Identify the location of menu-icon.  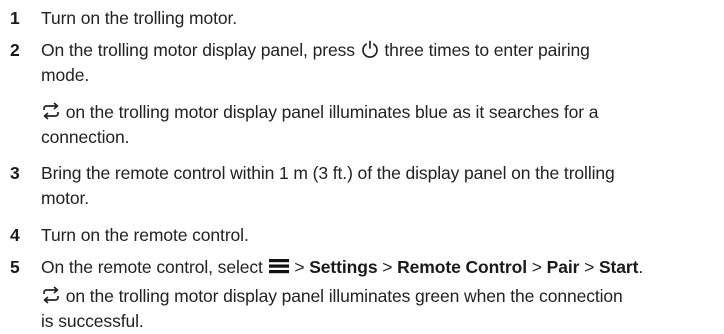
(278, 266).